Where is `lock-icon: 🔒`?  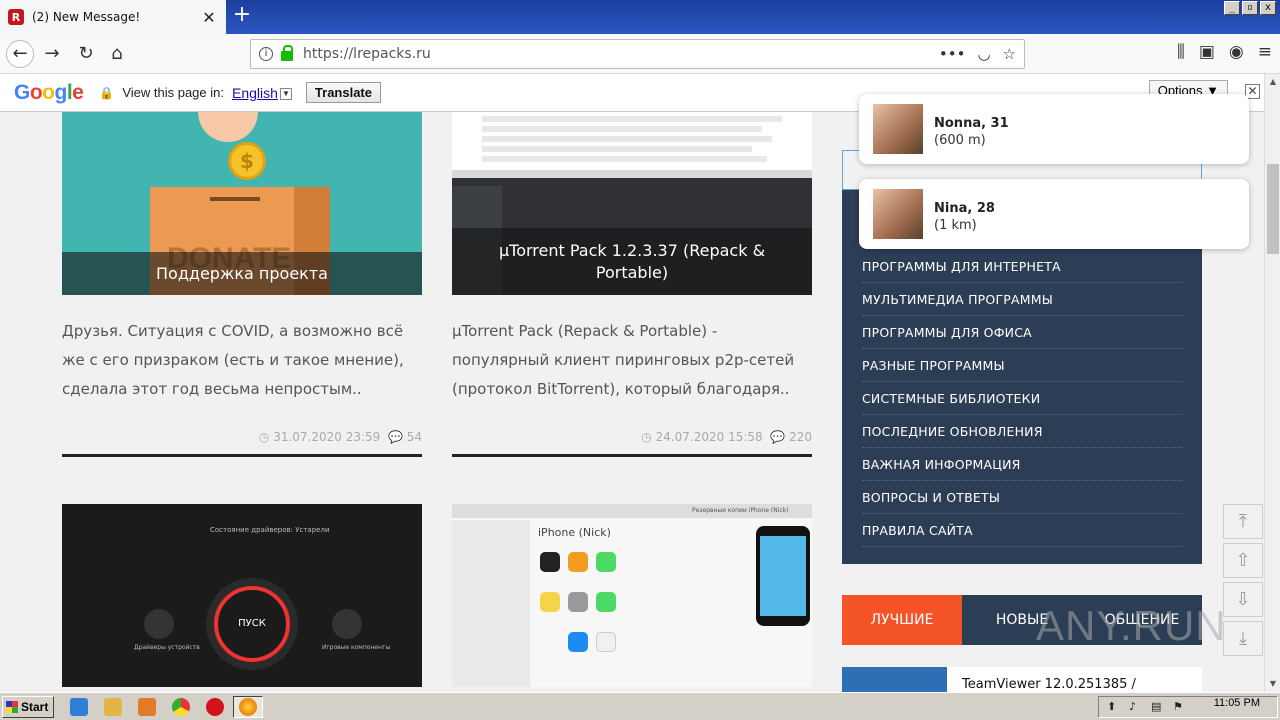 lock-icon: 🔒 is located at coordinates (107, 92).